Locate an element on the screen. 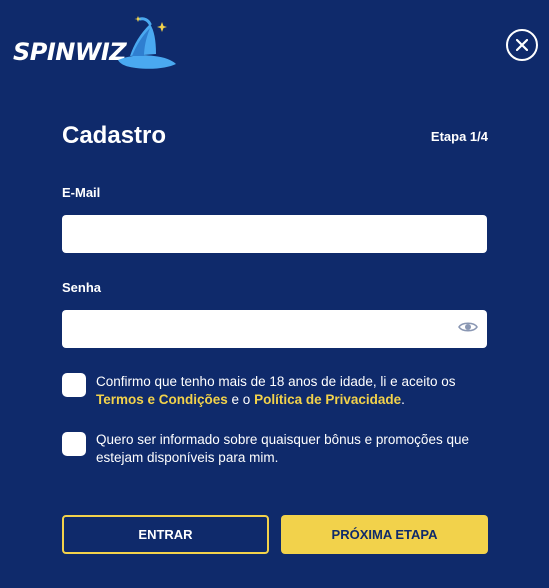  wizard-hat-icon is located at coordinates (147, 42).